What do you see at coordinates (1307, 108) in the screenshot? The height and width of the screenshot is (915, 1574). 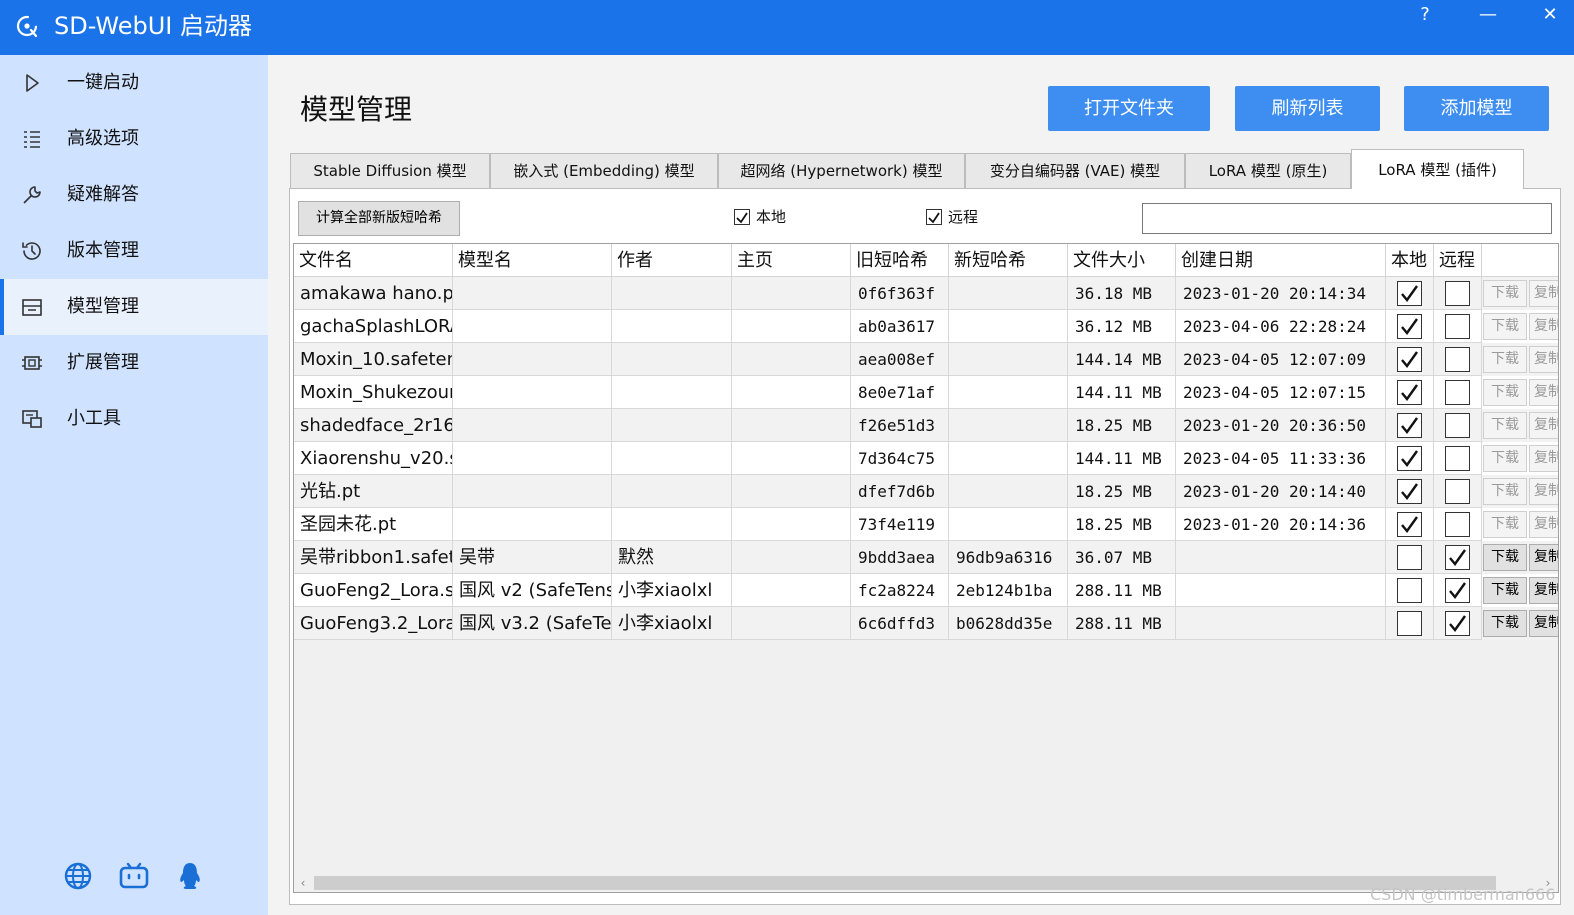 I see `refresh-list-button: 刷新列表` at bounding box center [1307, 108].